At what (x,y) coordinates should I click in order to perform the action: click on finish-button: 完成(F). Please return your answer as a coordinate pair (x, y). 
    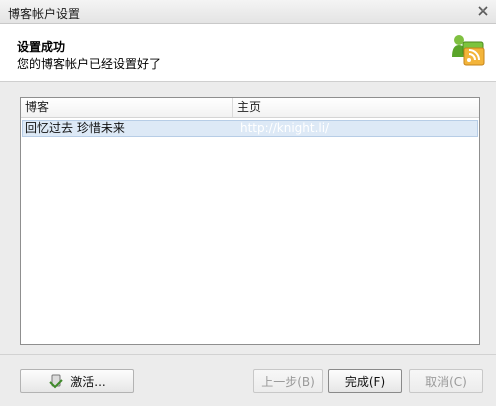
    Looking at the image, I should click on (365, 381).